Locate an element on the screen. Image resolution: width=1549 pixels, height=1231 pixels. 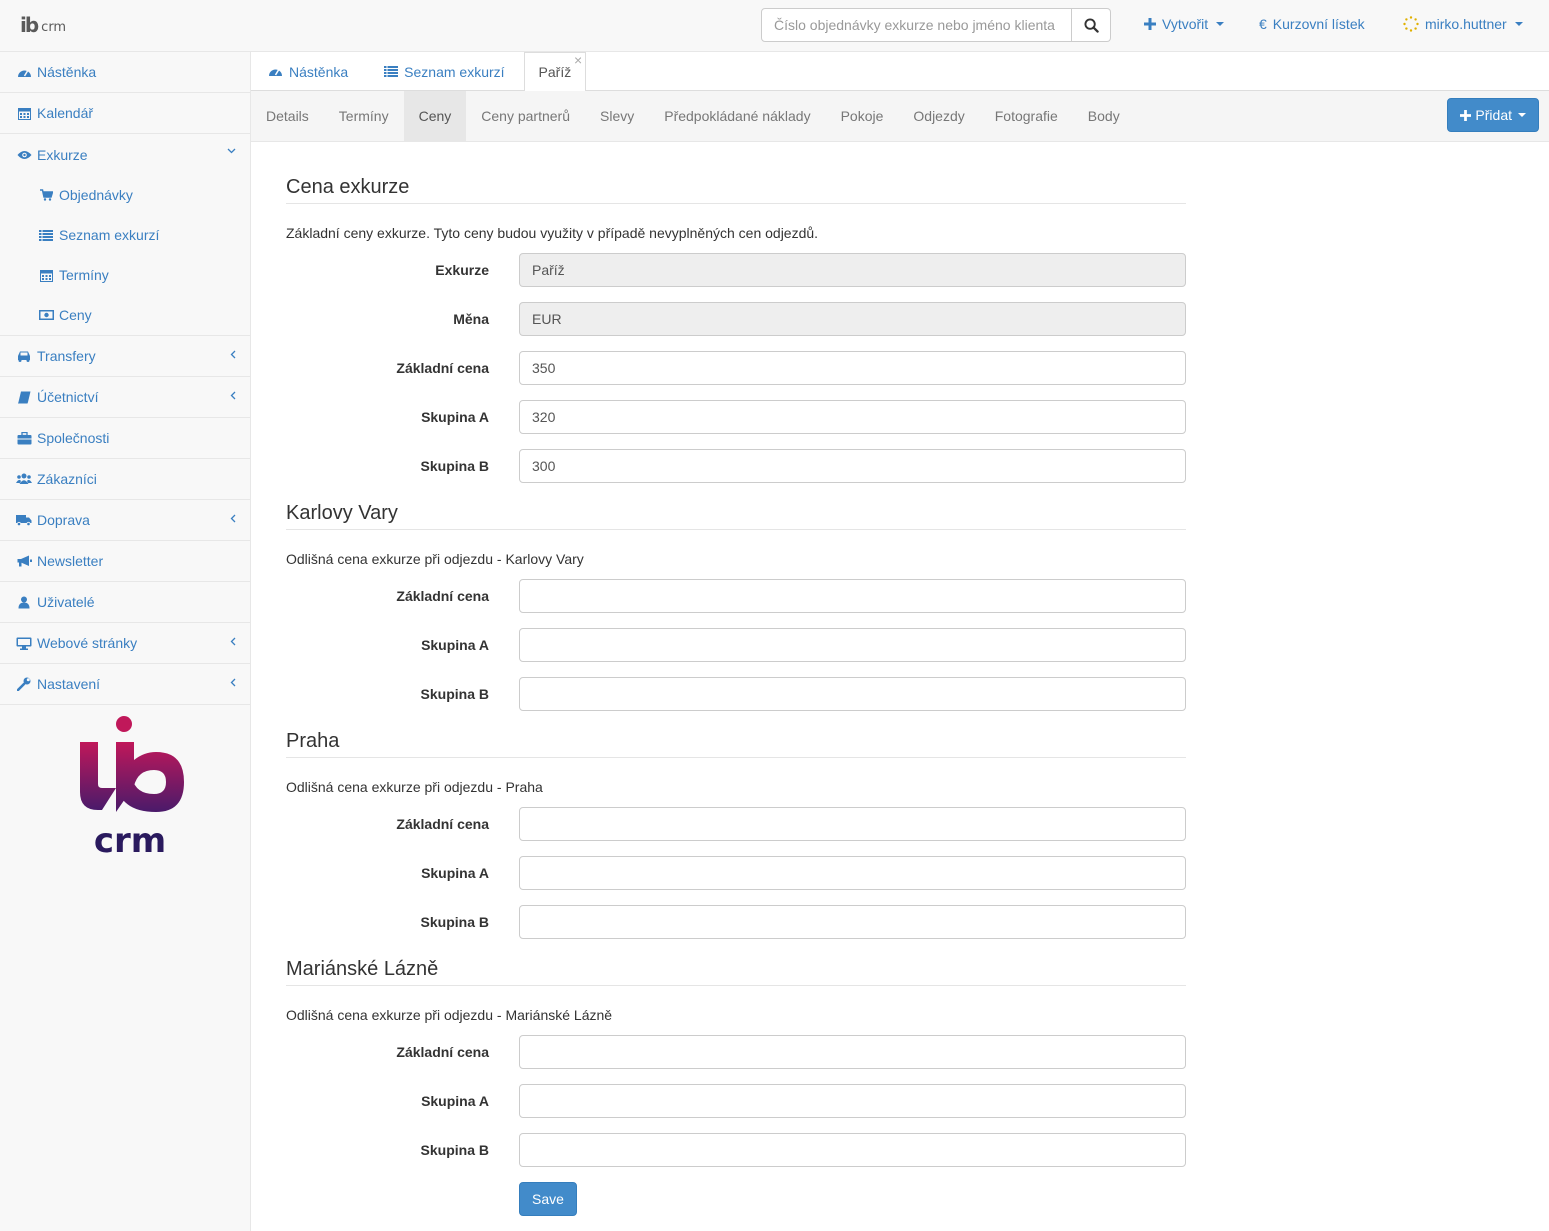
sidebar-item-excursions: Exkurze is located at coordinates (125, 154).